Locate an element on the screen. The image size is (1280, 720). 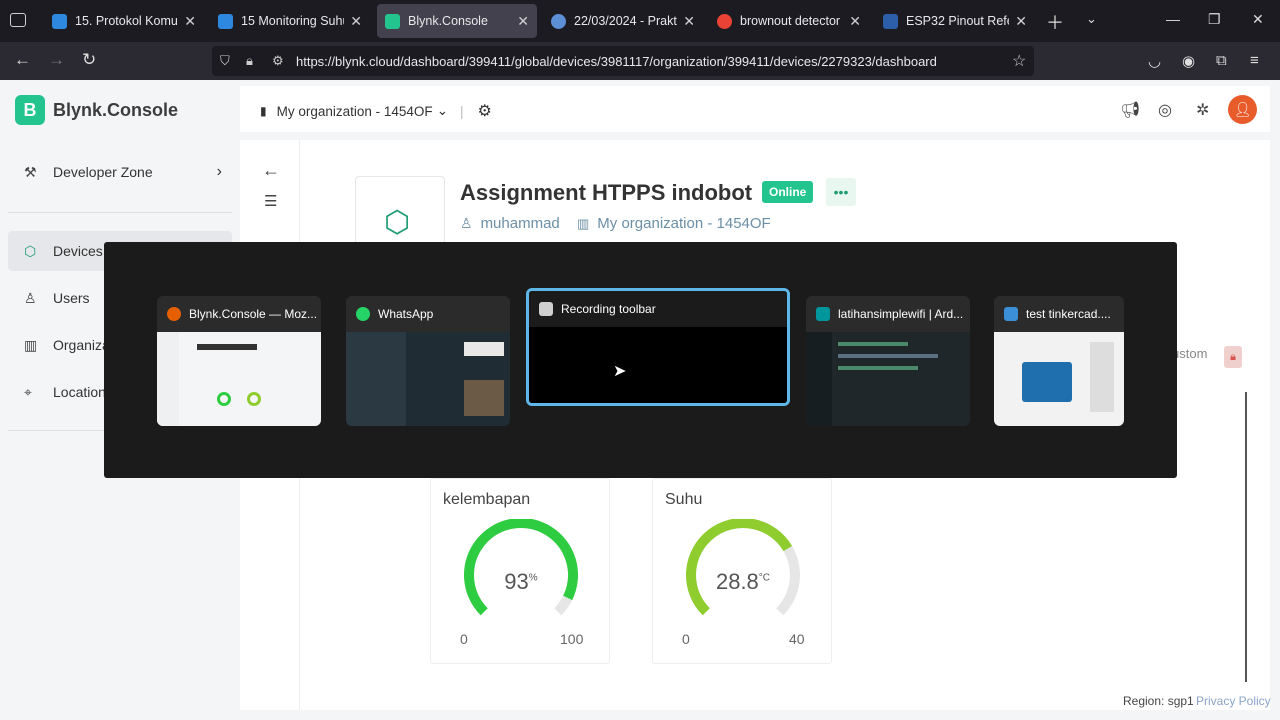
device-owner: ♙ muhammad is located at coordinates (510, 223).